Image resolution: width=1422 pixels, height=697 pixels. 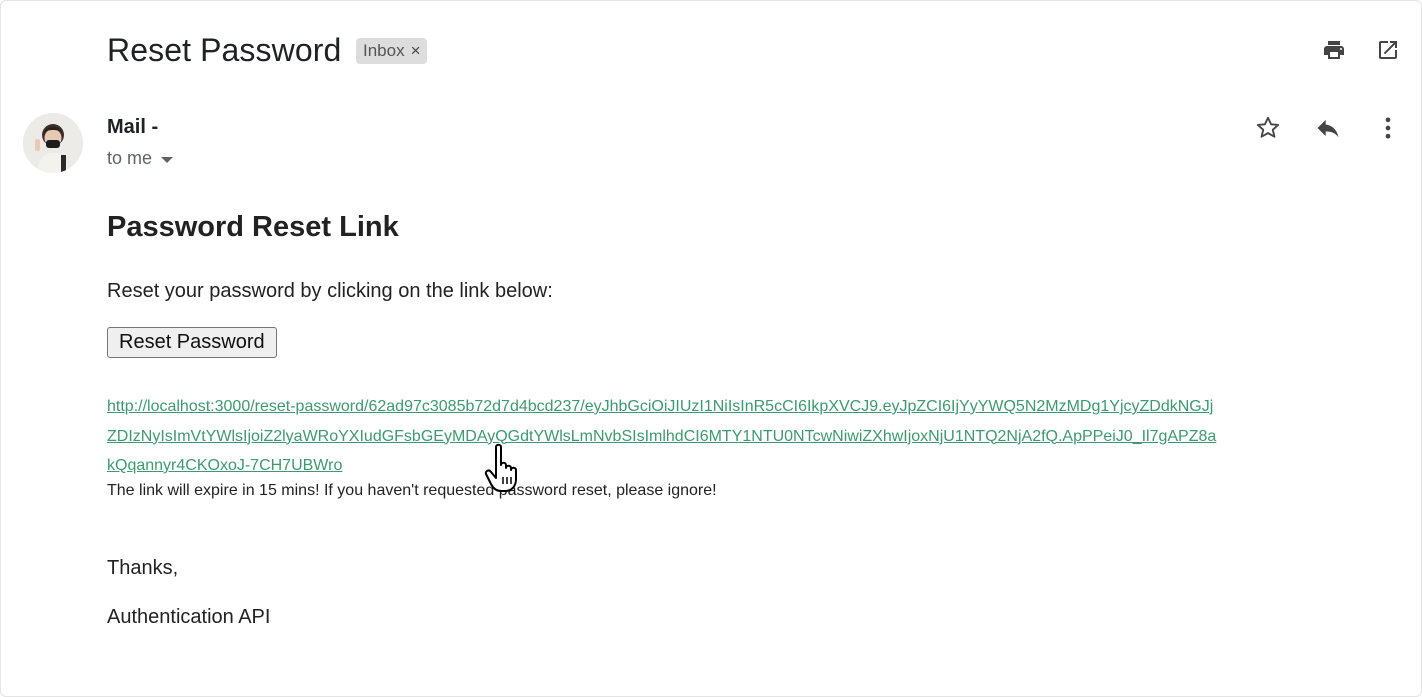 I want to click on avatar, so click(x=53, y=143).